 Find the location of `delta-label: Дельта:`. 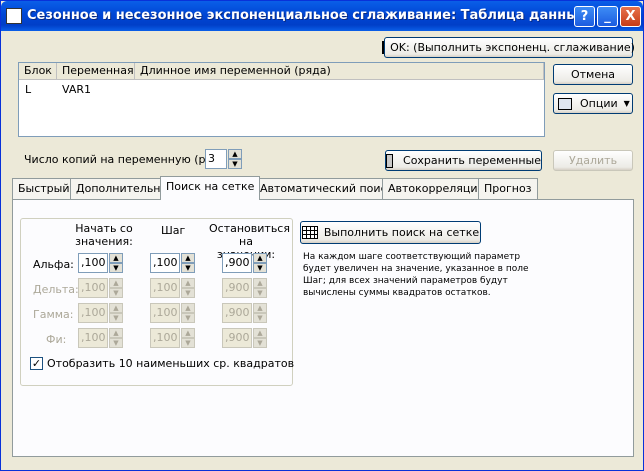

delta-label: Дельта: is located at coordinates (56, 289).